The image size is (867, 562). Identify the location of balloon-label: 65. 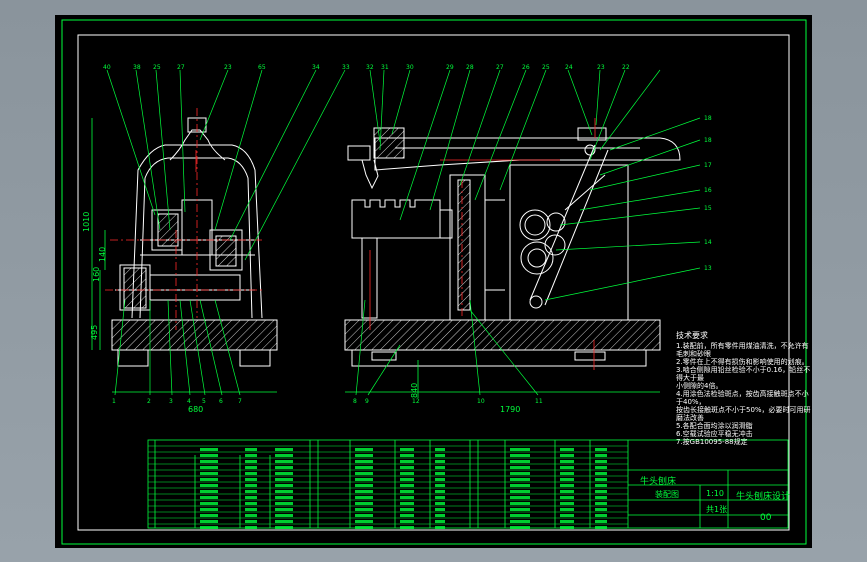
(262, 67).